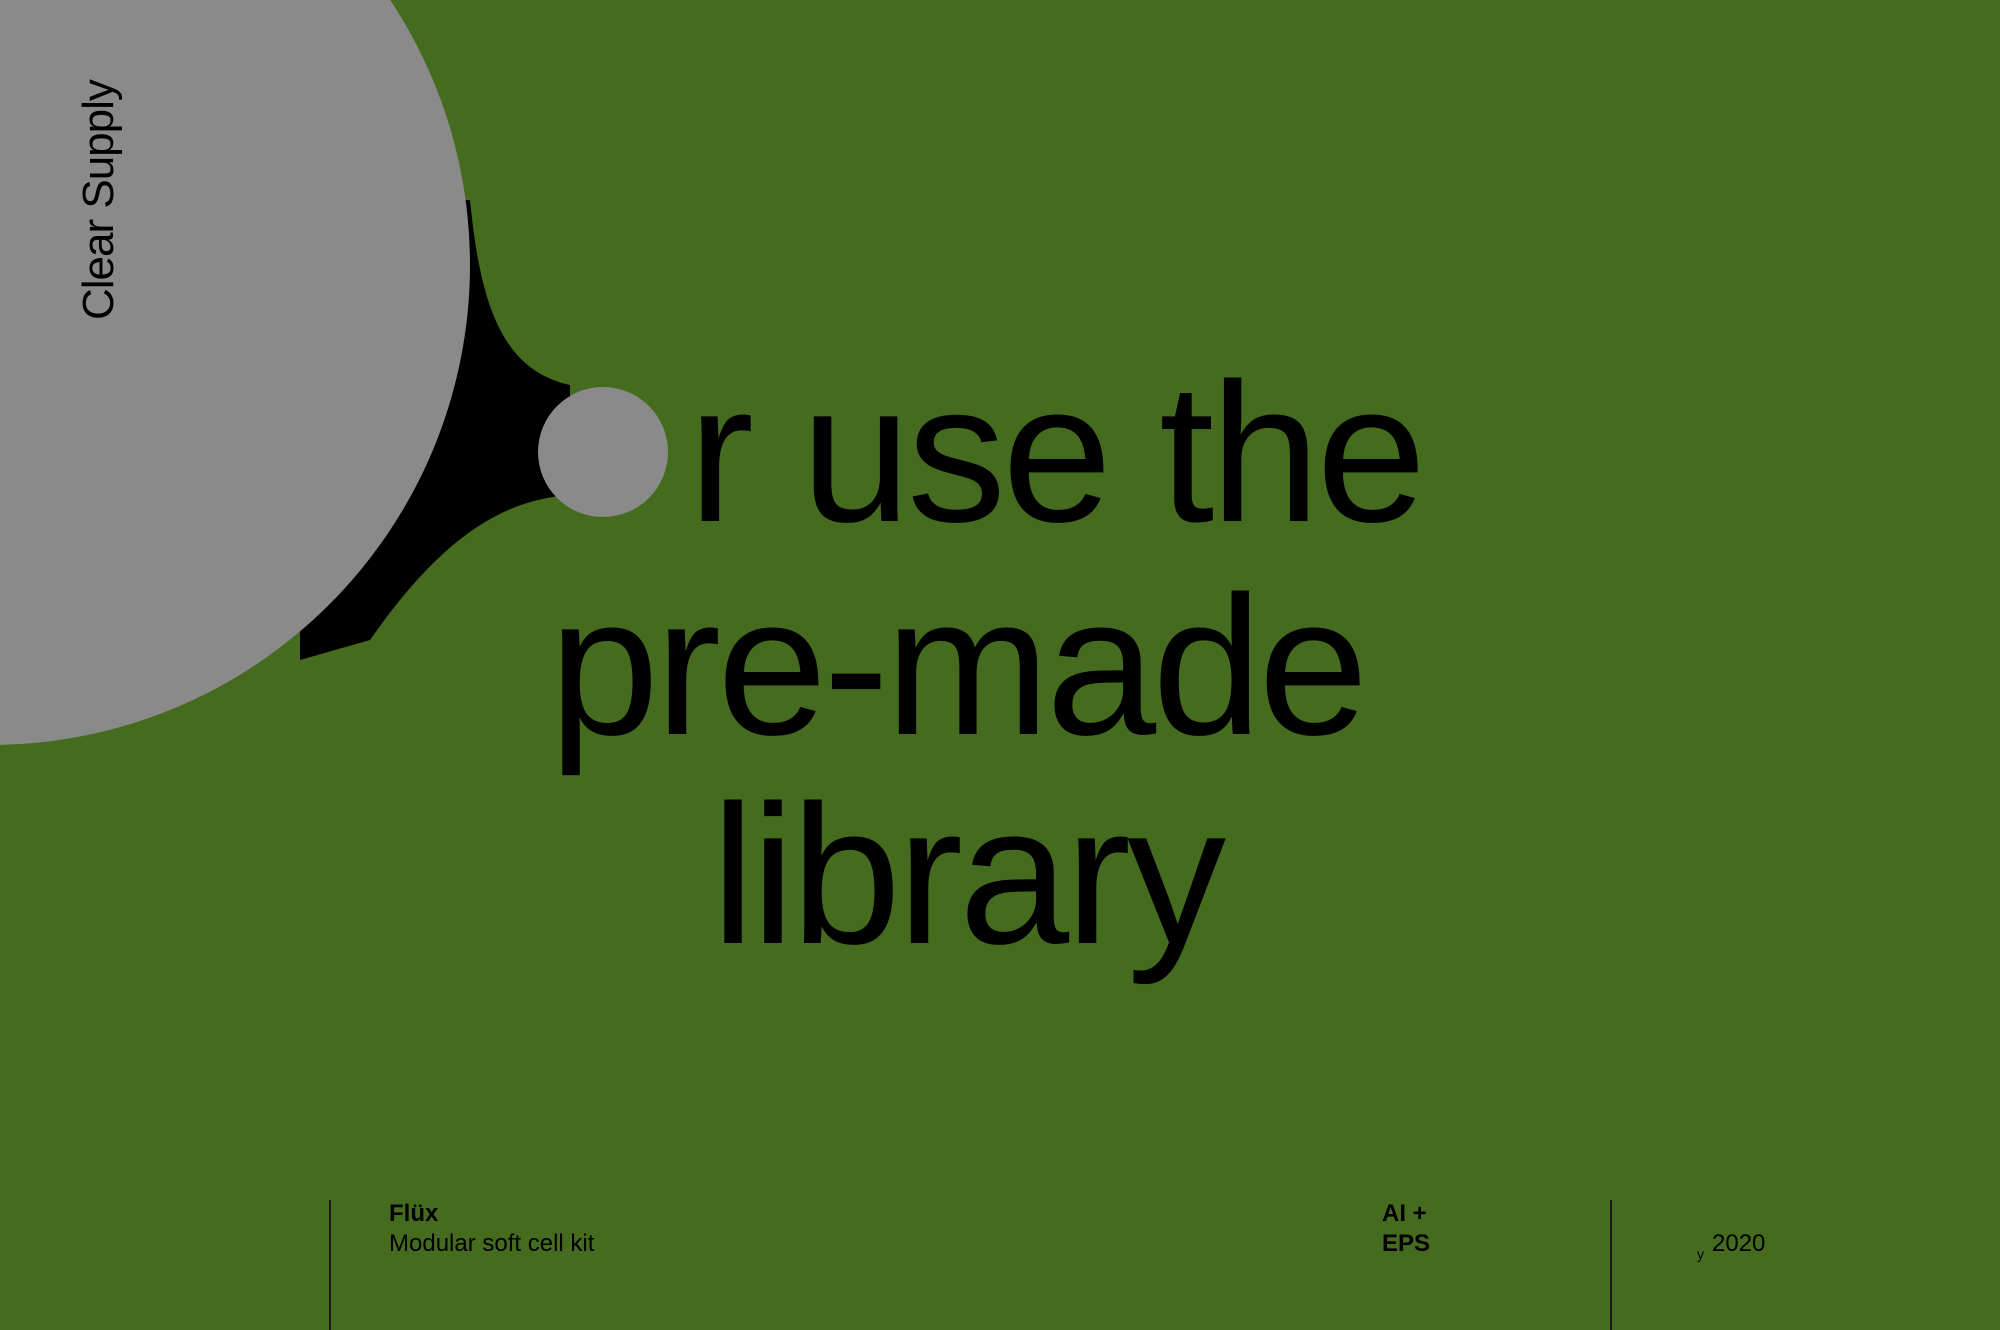  I want to click on formats-line-2: EPS, so click(1406, 1243).